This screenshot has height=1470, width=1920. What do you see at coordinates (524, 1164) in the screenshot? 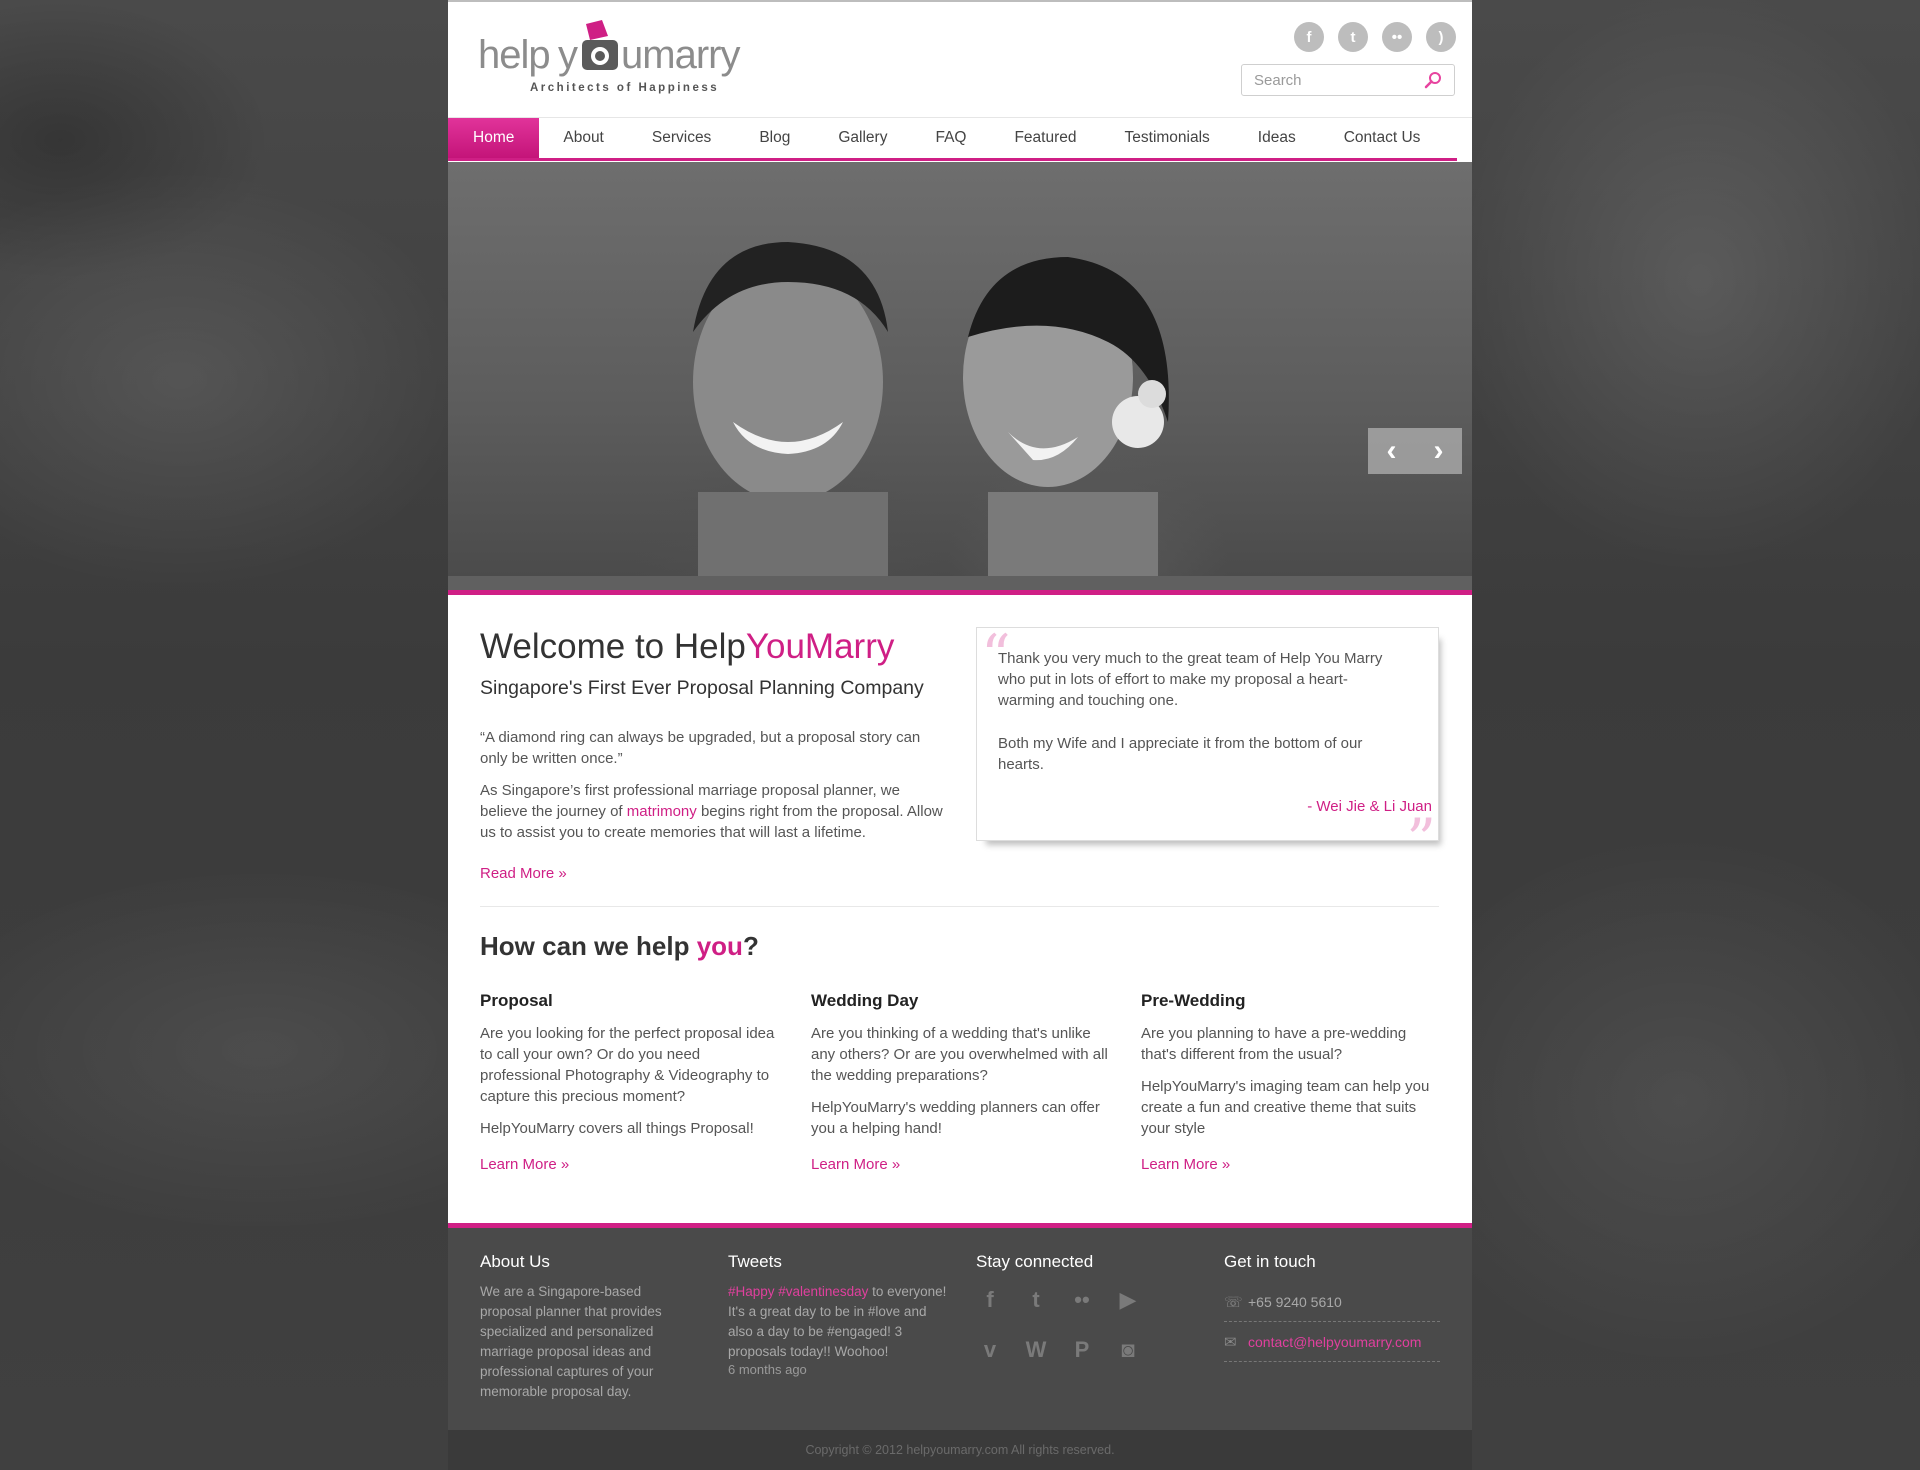
I see `learn-more-proposal-link: Learn More »` at bounding box center [524, 1164].